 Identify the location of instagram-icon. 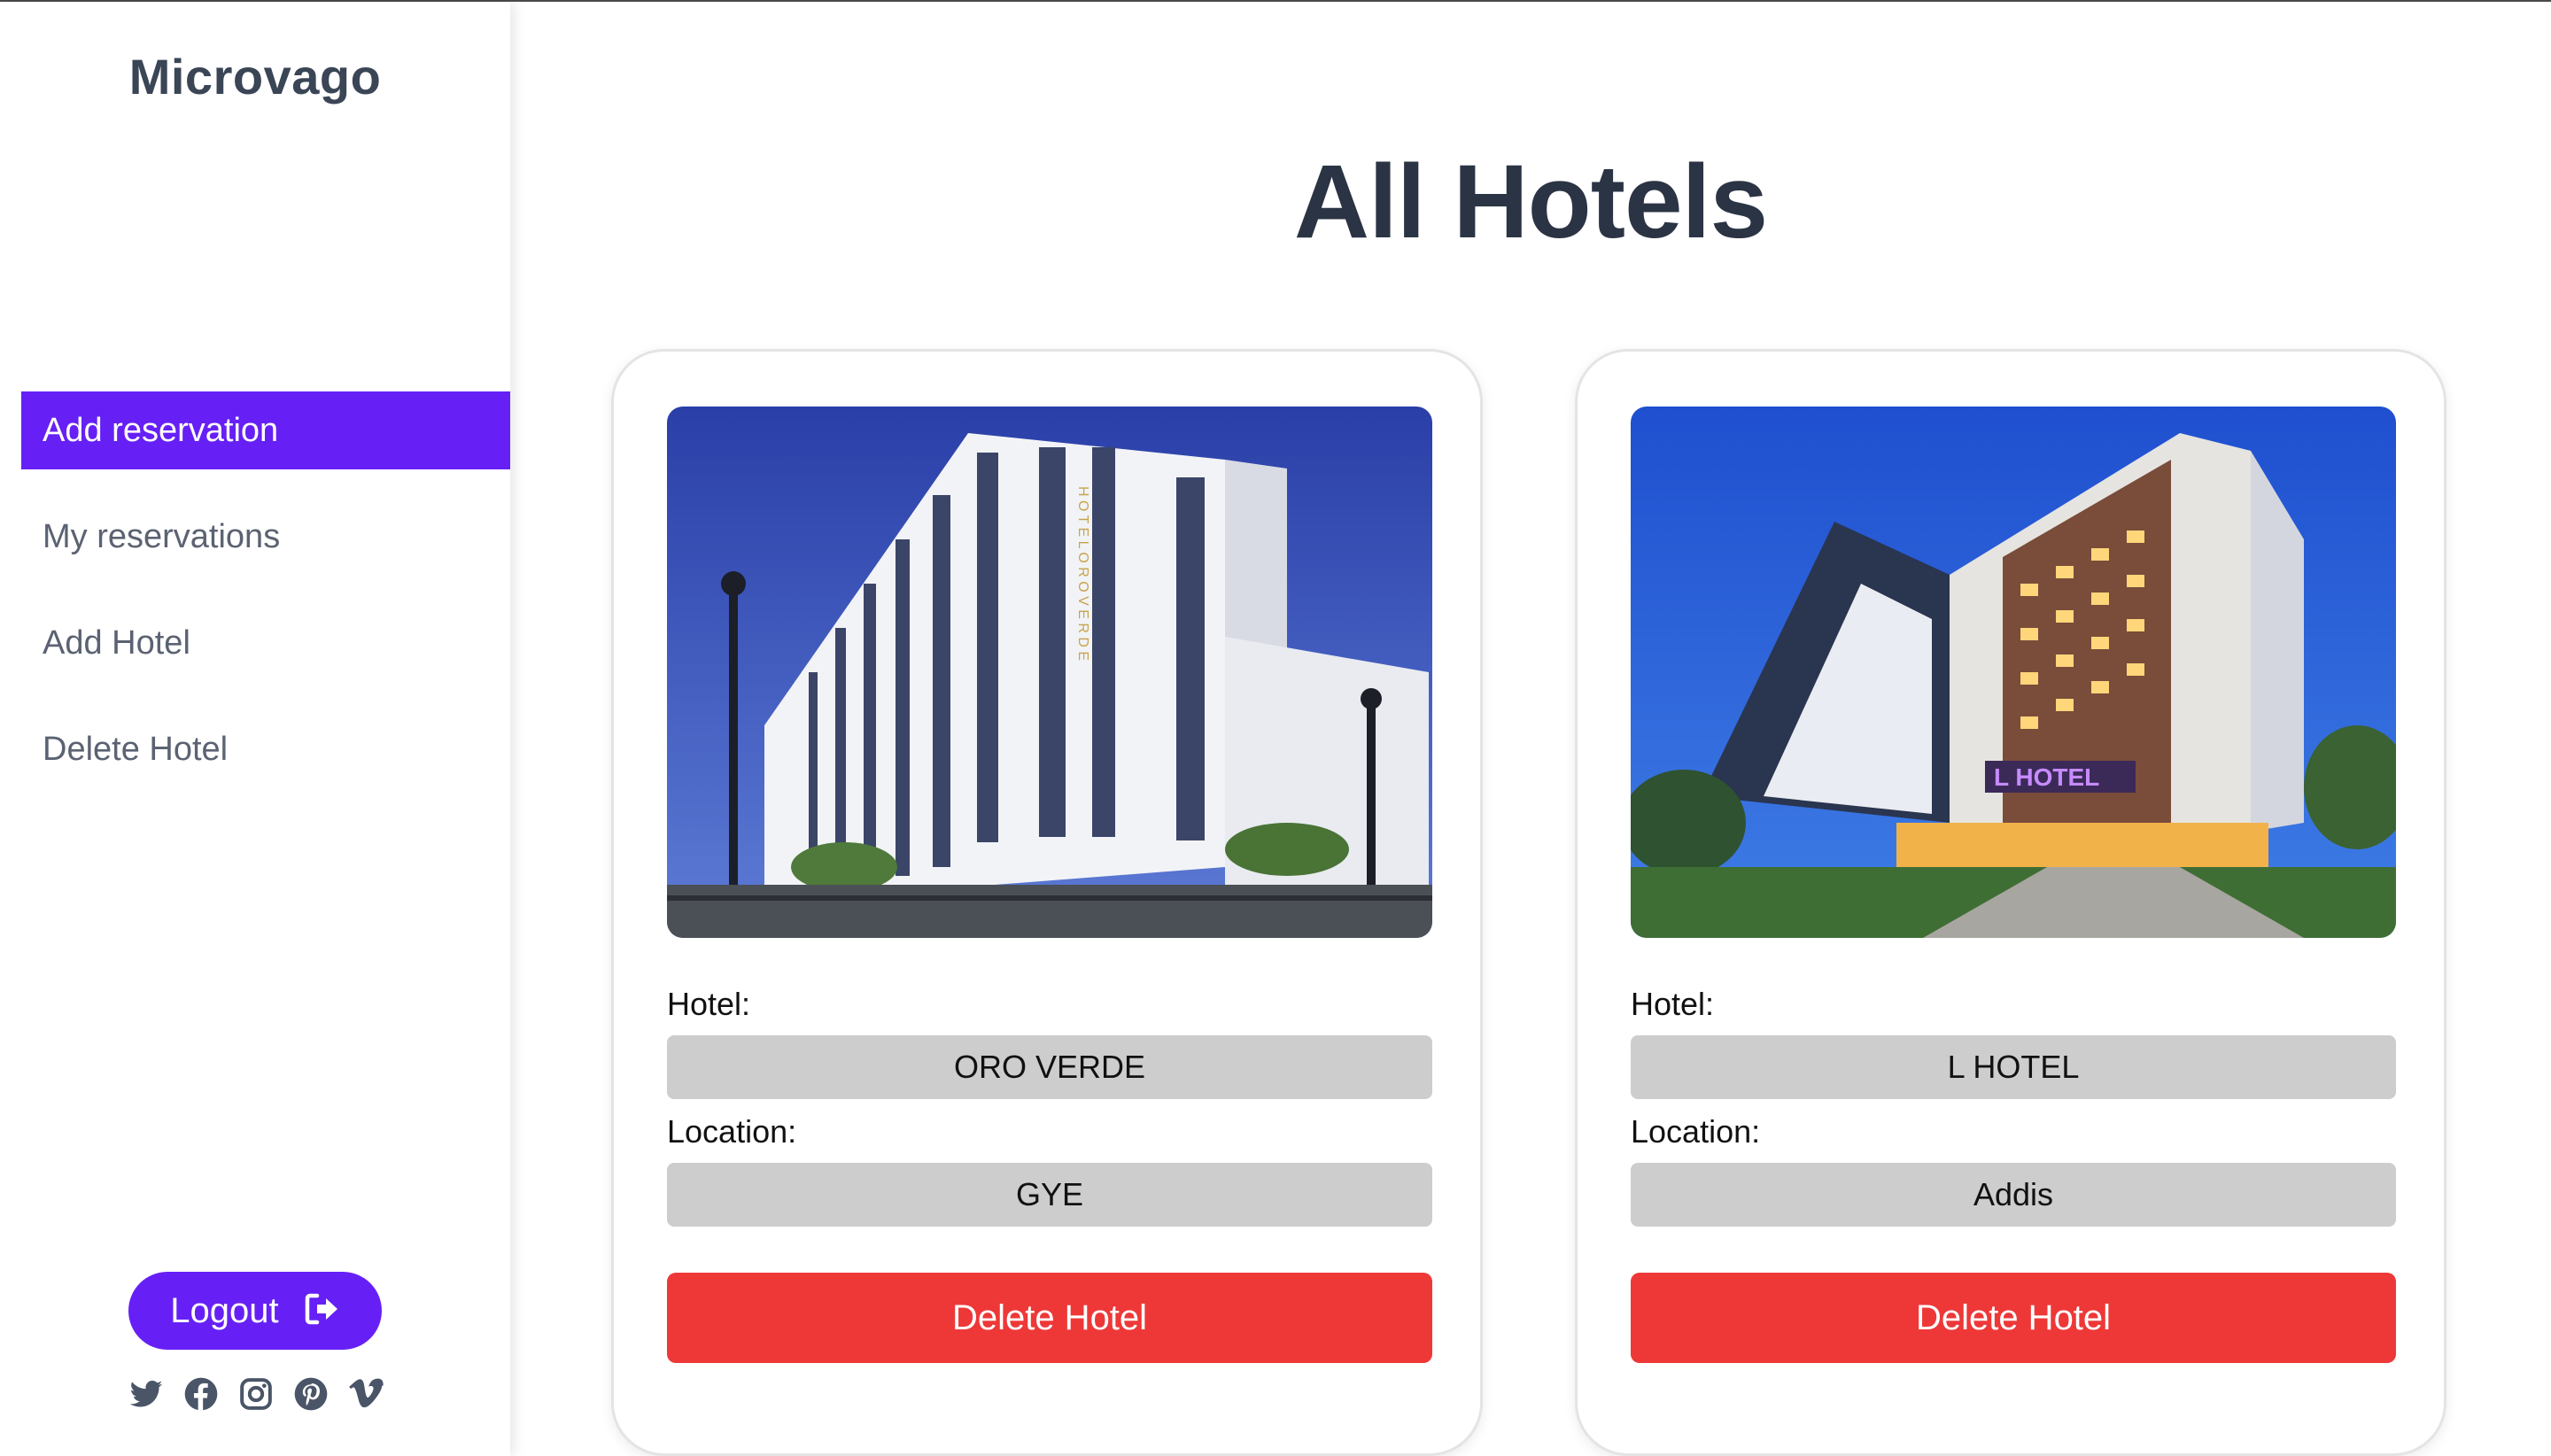
(256, 1394).